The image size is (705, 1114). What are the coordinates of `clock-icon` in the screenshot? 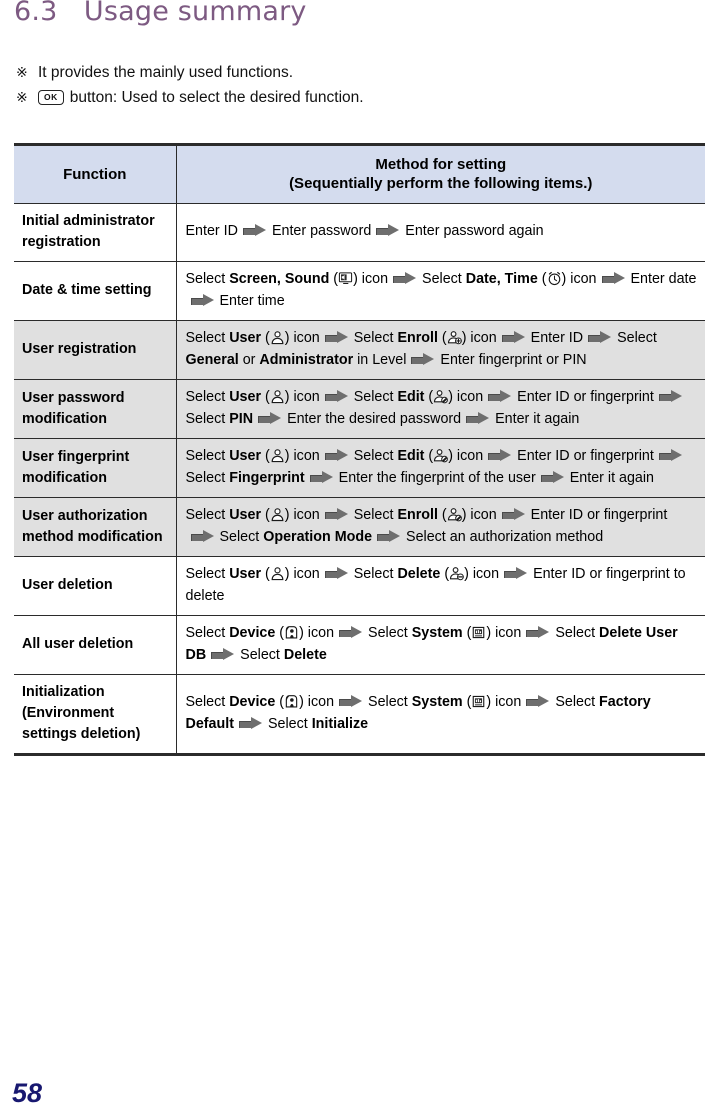 It's located at (554, 278).